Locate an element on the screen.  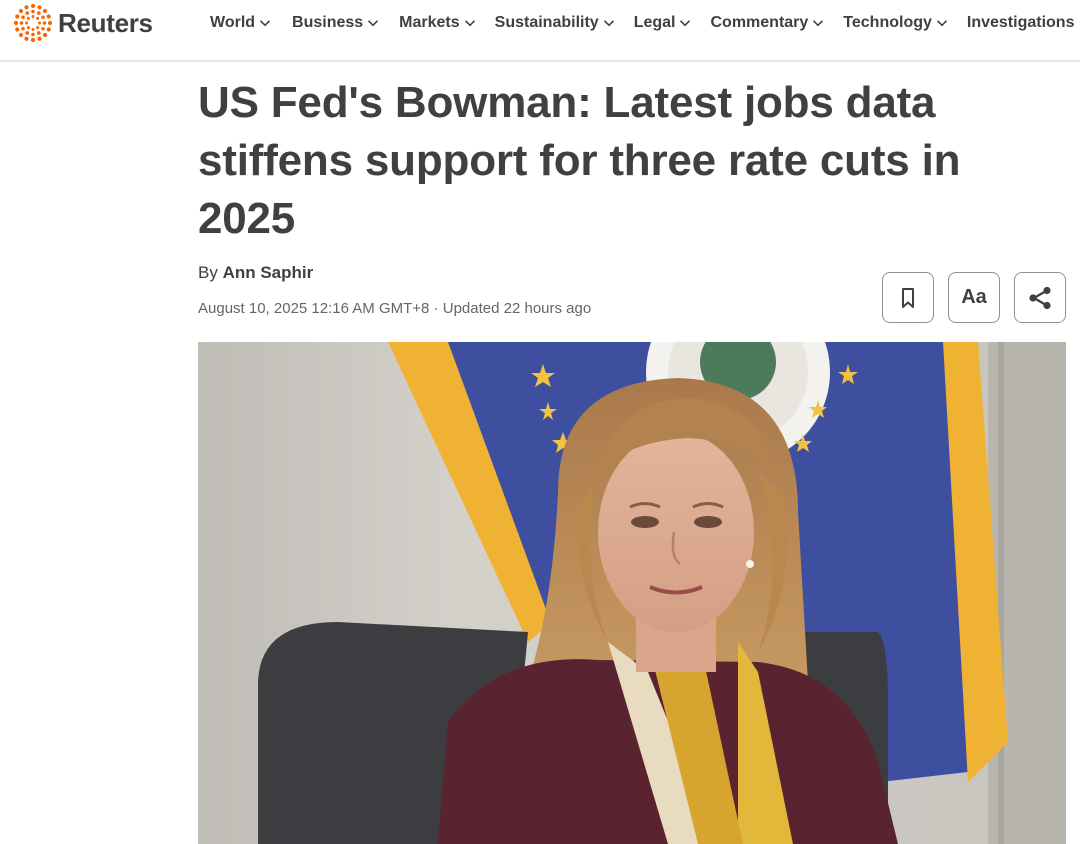
reuters-logo-mark-icon is located at coordinates (33, 23).